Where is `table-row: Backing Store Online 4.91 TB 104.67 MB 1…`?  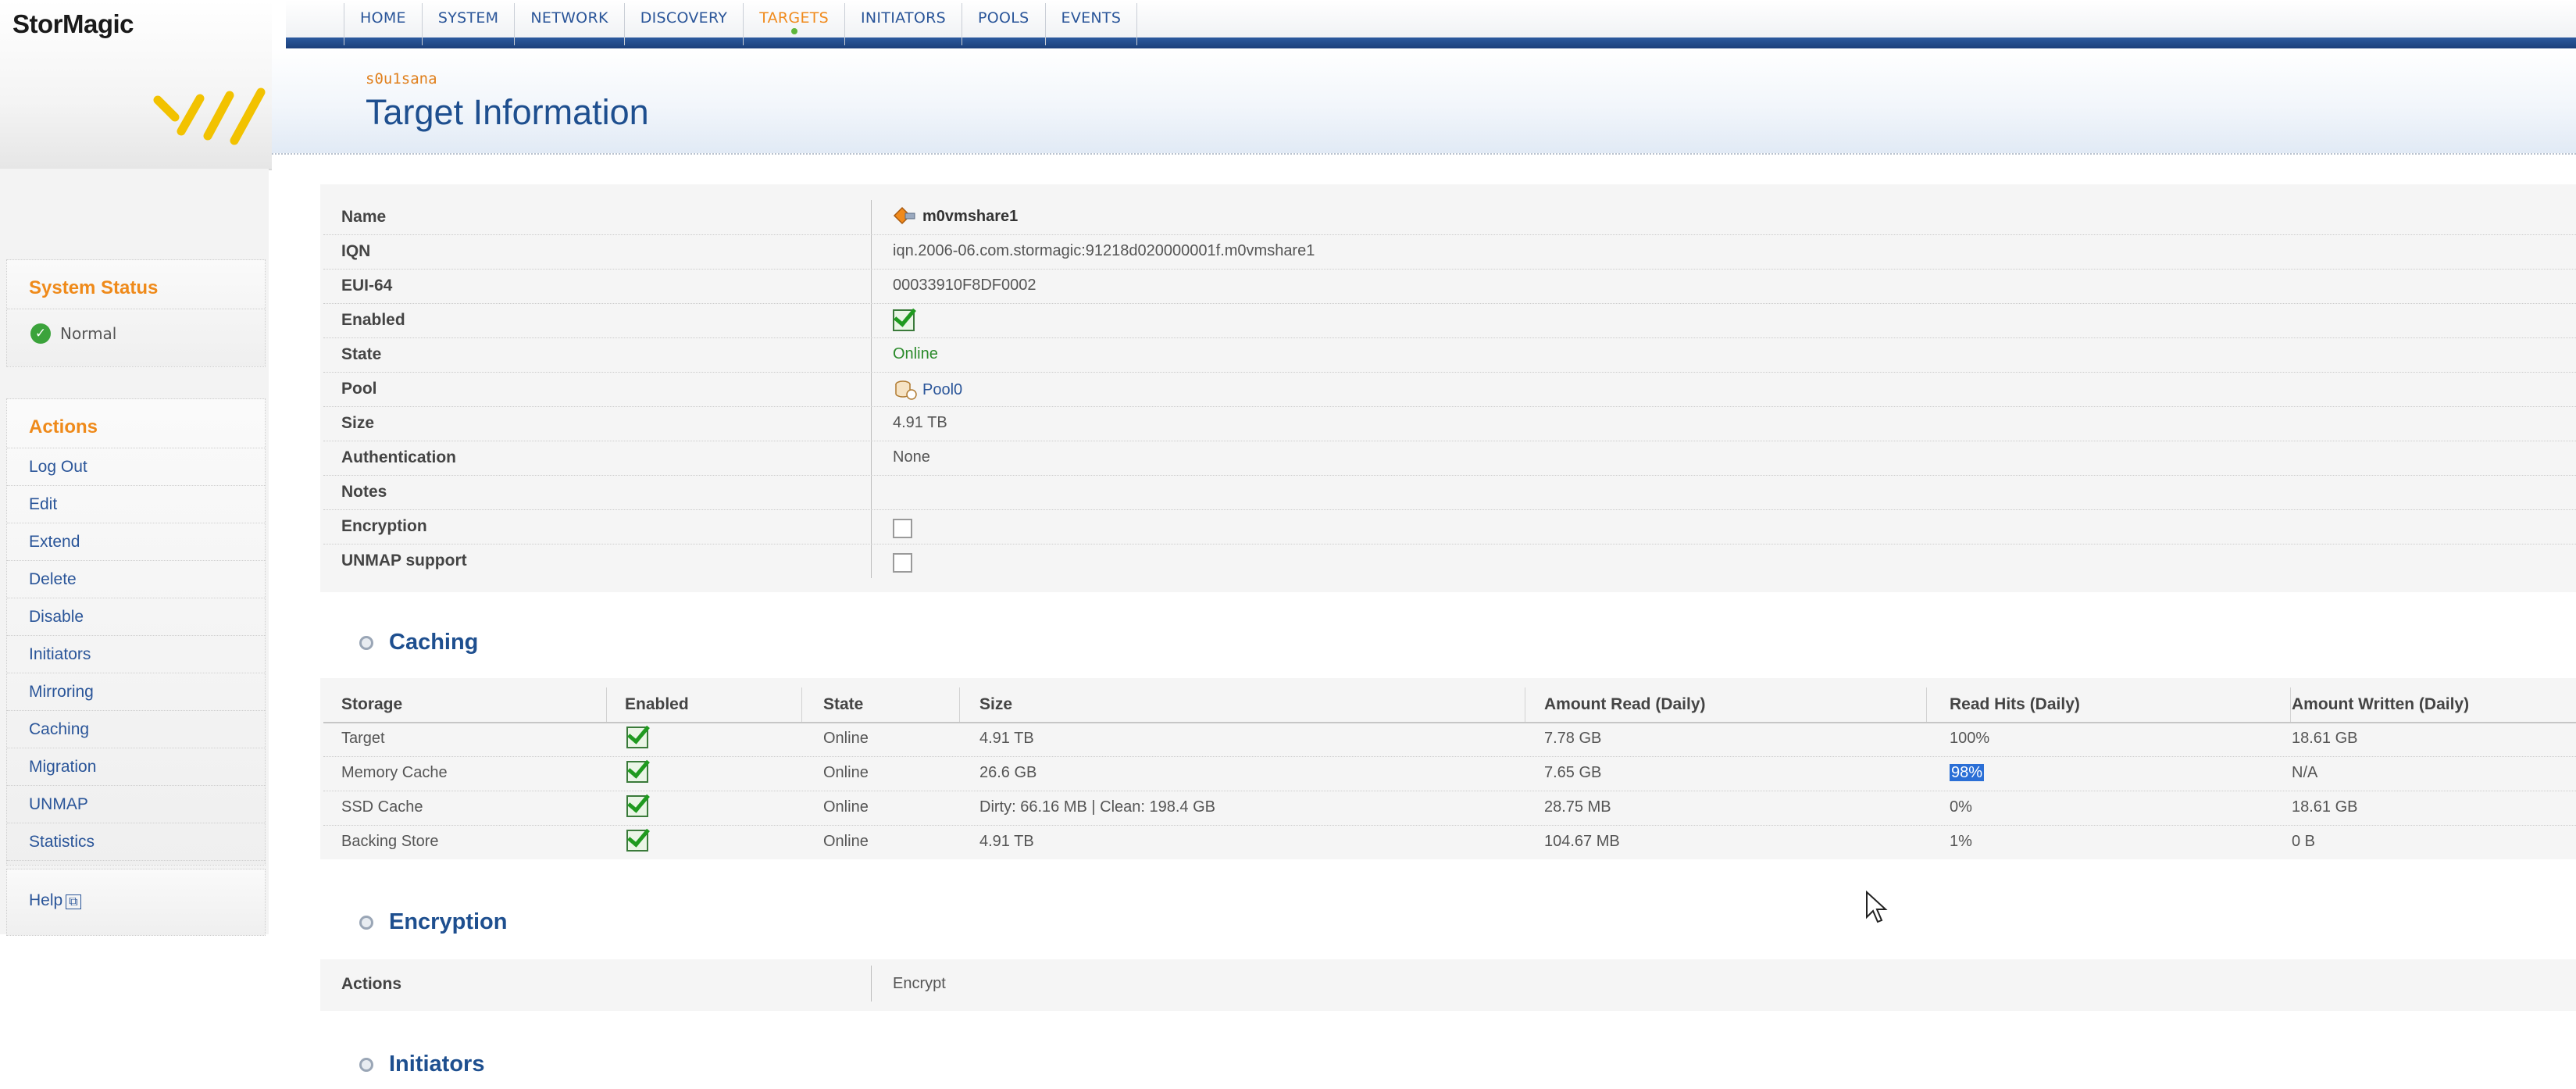 table-row: Backing Store Online 4.91 TB 104.67 MB 1… is located at coordinates (1449, 842).